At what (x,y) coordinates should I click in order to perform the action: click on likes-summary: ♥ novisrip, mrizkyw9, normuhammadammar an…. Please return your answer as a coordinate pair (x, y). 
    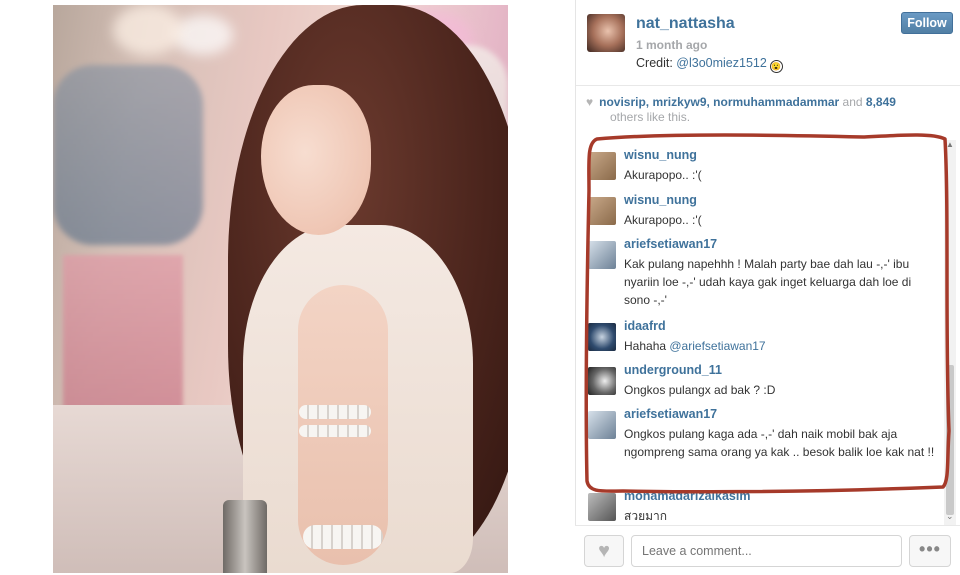
    Looking at the image, I should click on (766, 110).